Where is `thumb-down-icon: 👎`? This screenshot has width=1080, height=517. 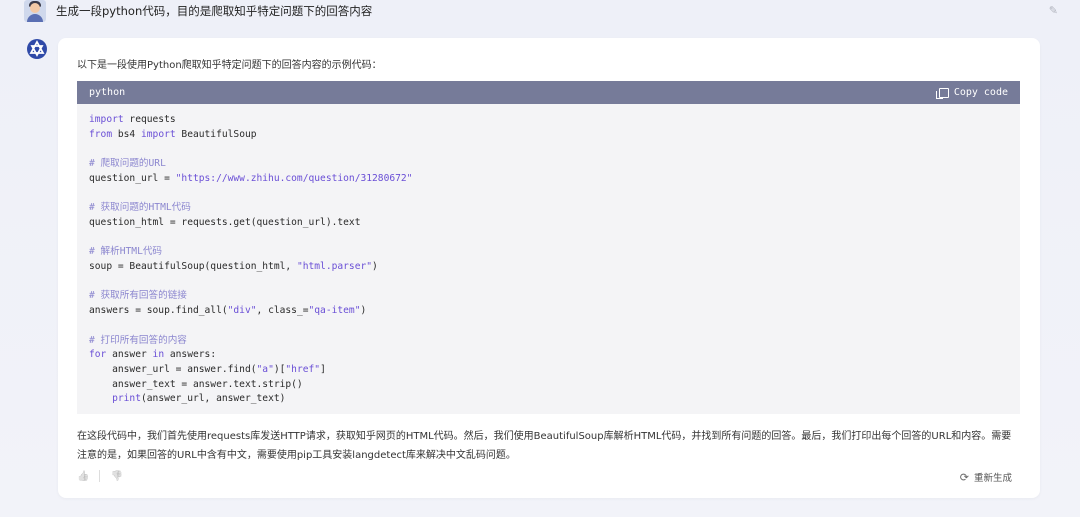
thumb-down-icon: 👎 is located at coordinates (116, 476).